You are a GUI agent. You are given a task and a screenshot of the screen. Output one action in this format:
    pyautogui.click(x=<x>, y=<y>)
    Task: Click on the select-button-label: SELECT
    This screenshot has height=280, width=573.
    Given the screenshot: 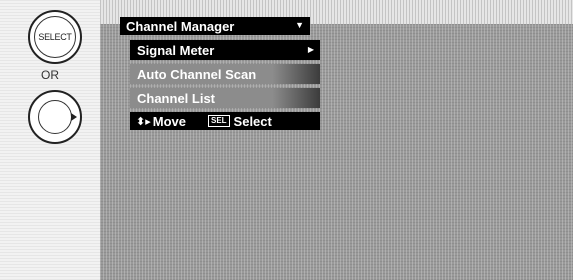 What is the action you would take?
    pyautogui.click(x=55, y=37)
    